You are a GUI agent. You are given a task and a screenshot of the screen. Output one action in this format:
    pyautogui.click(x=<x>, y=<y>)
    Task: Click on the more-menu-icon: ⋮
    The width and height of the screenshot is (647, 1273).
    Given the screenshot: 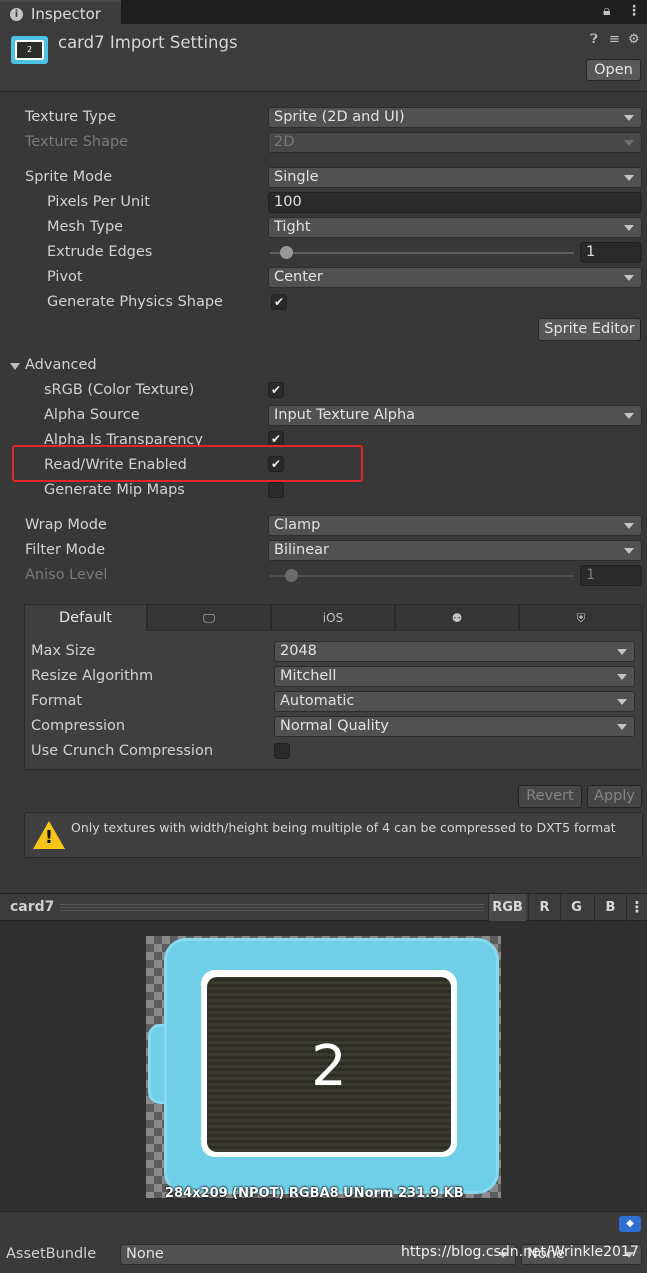 What is the action you would take?
    pyautogui.click(x=634, y=11)
    